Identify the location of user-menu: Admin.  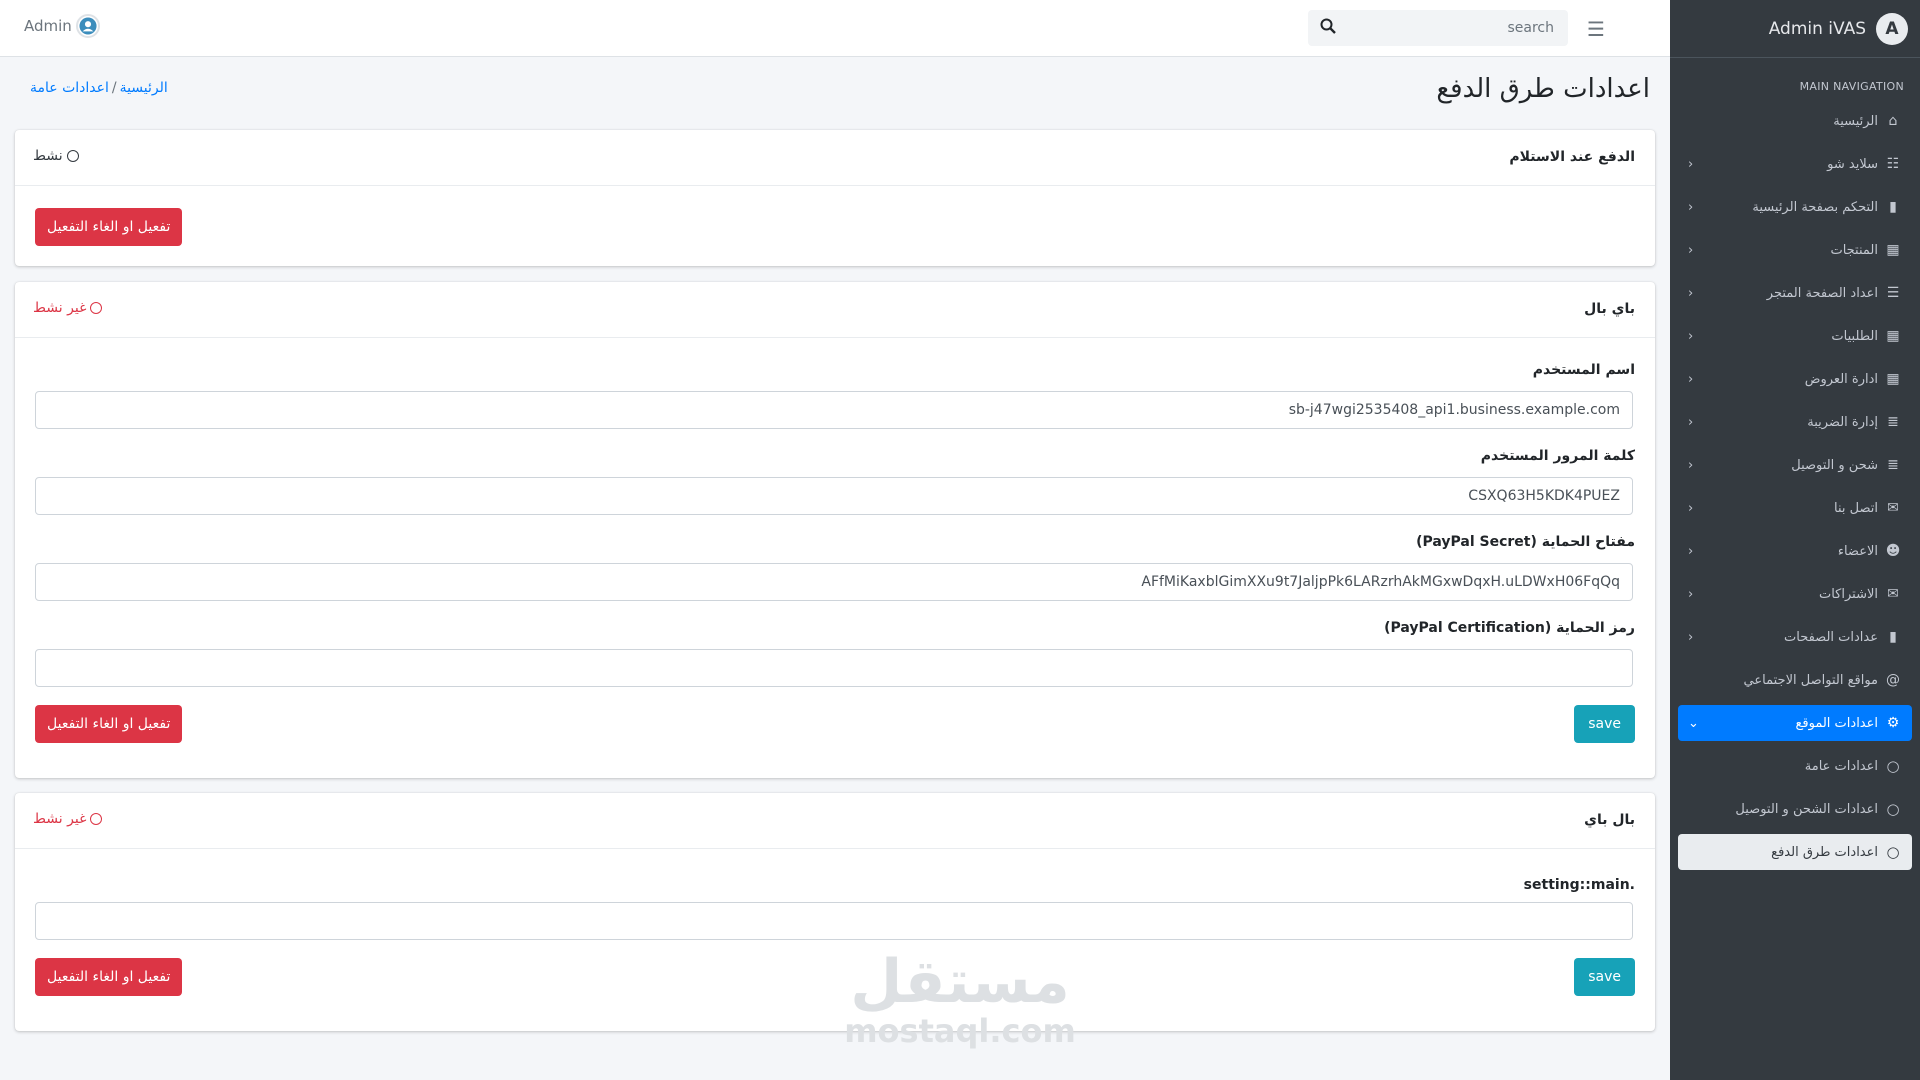
(62, 26).